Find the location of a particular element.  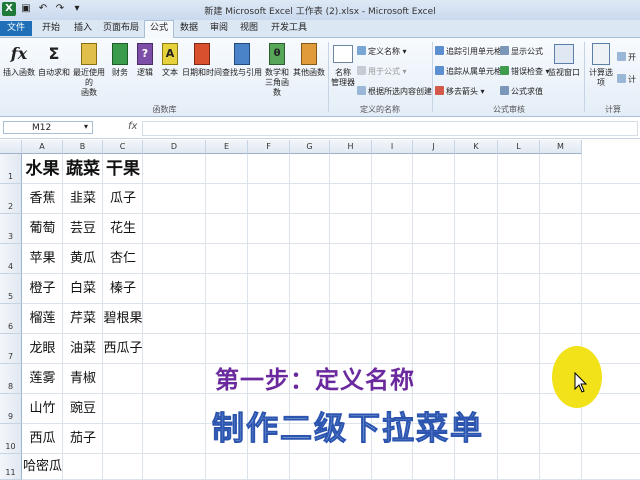

column-header-F: F is located at coordinates (269, 147).